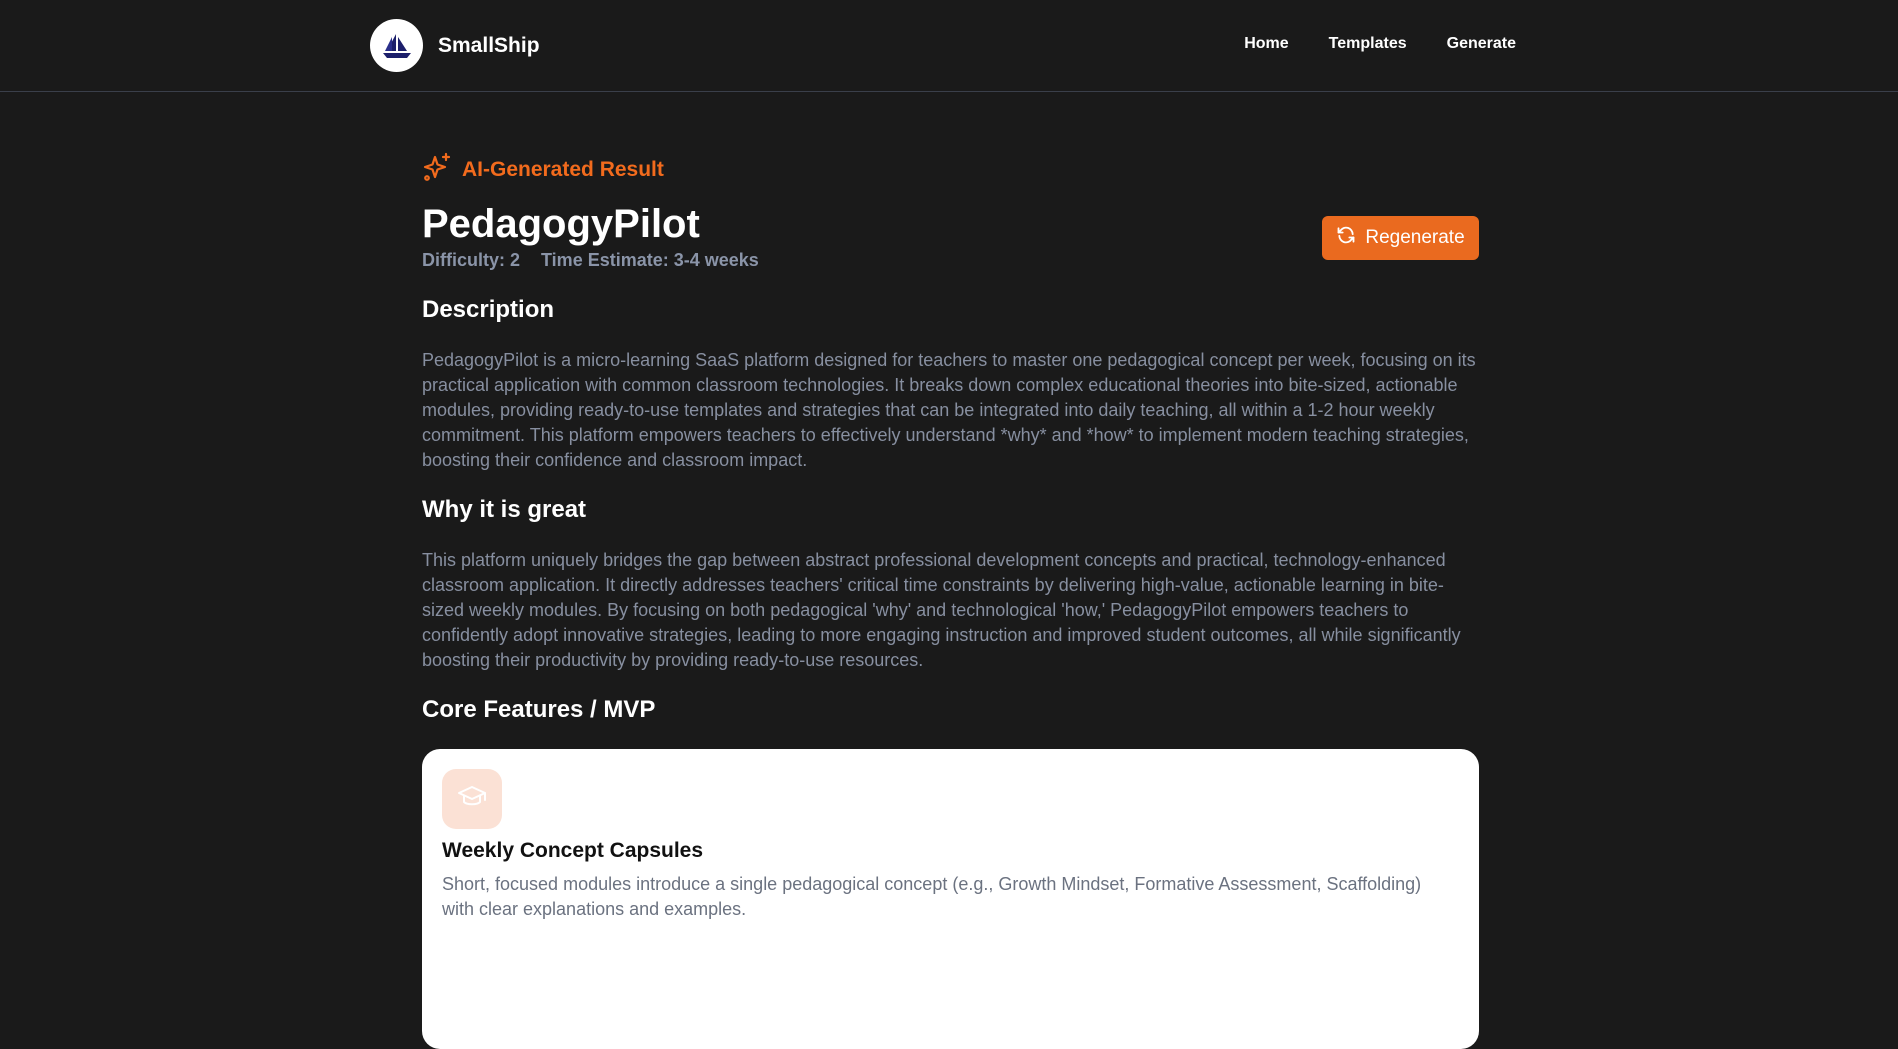 The image size is (1898, 1049). Describe the element at coordinates (504, 509) in the screenshot. I see `why-great-heading: Why it is great` at that location.